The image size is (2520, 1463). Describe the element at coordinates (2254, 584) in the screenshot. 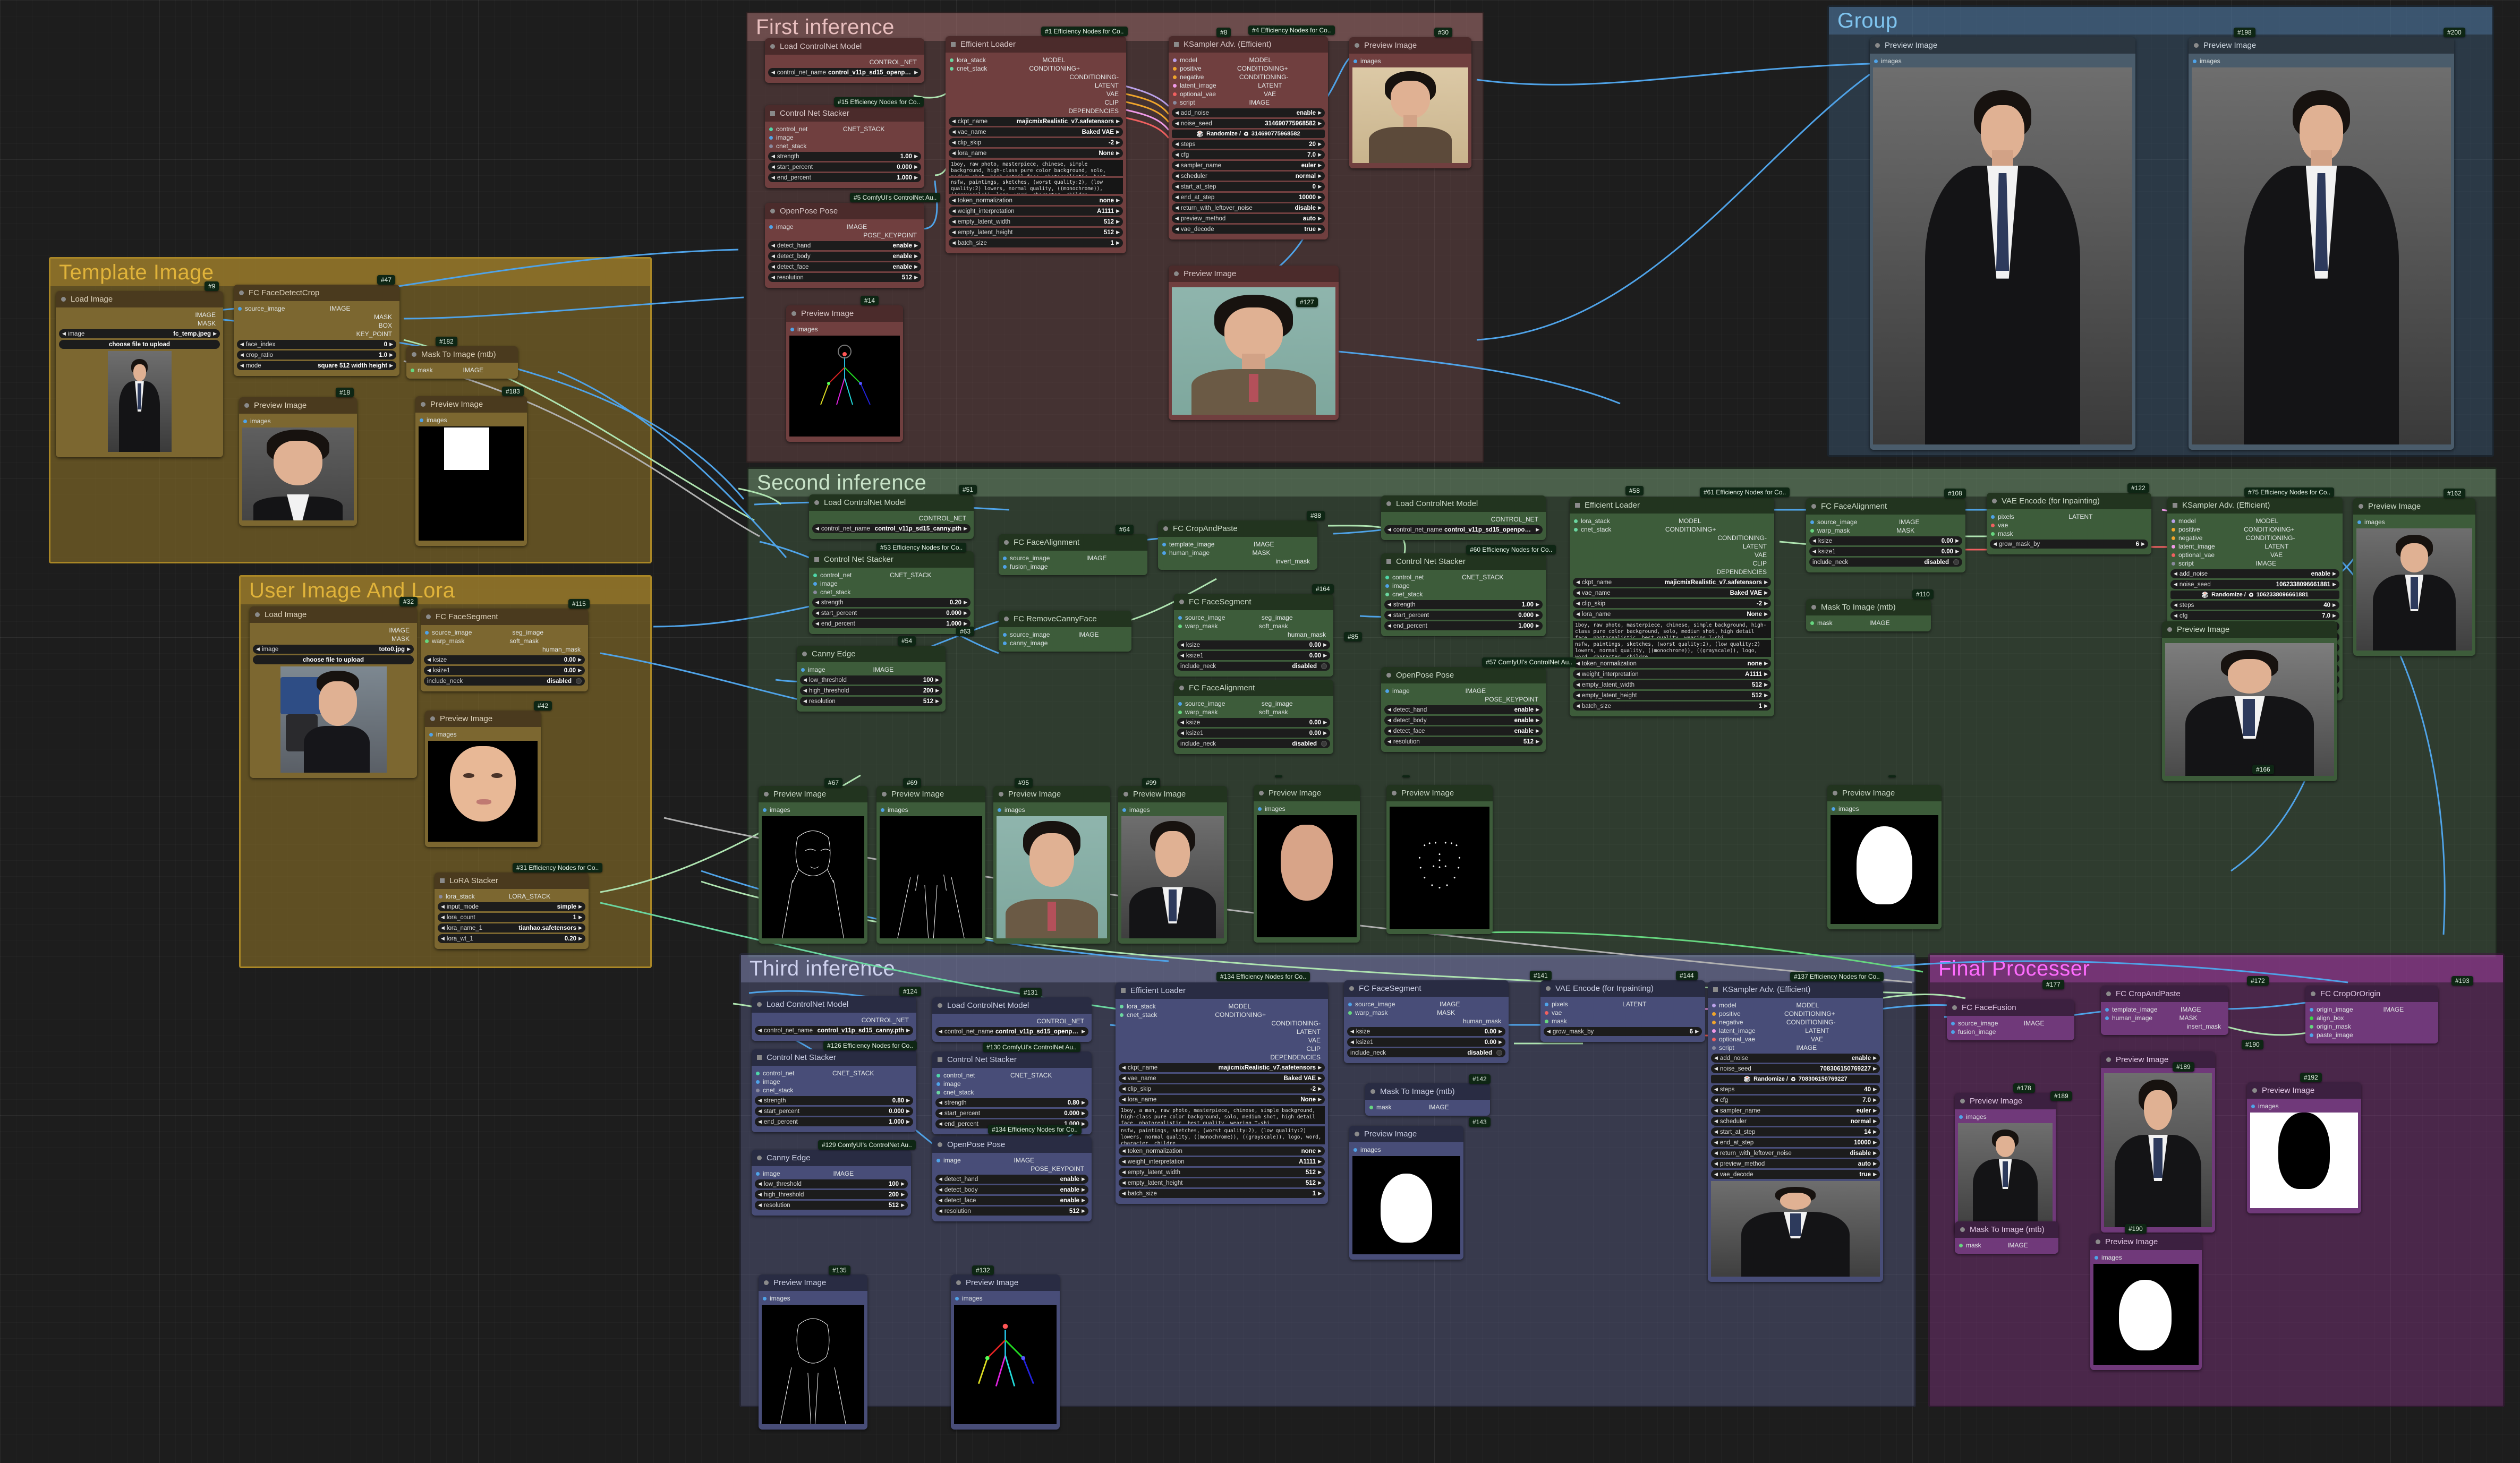

I see `widget-noise-seed: ◀ noise_seed 1062338096661881 ▶` at that location.